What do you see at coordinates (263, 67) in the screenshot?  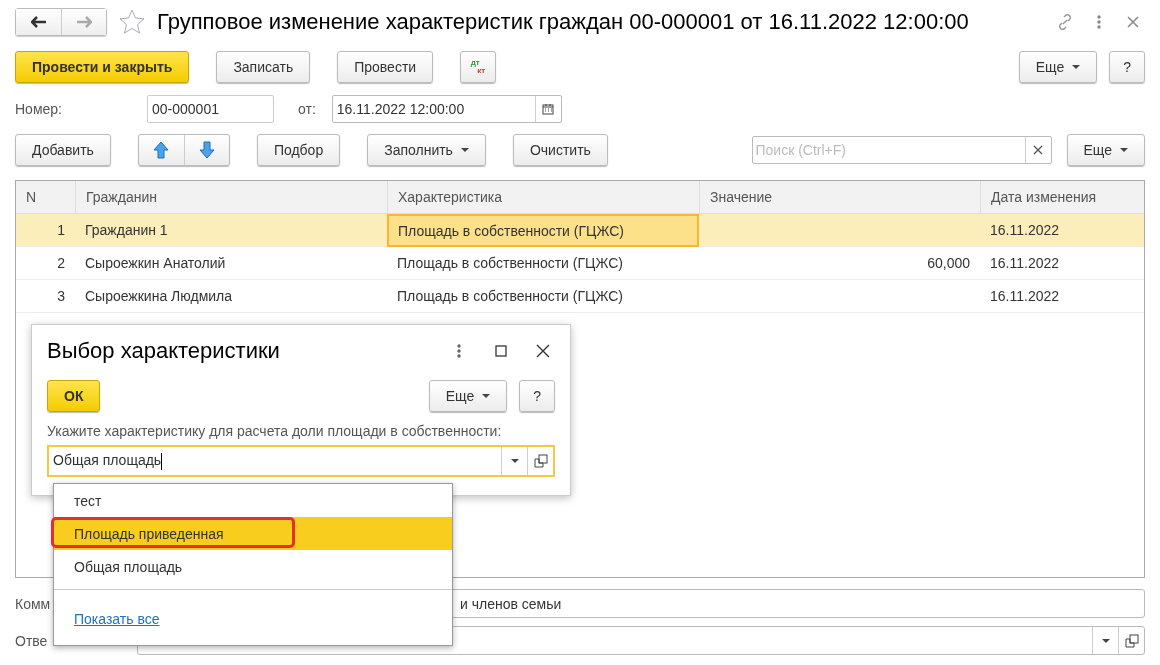 I see `toolbar-button: Записать` at bounding box center [263, 67].